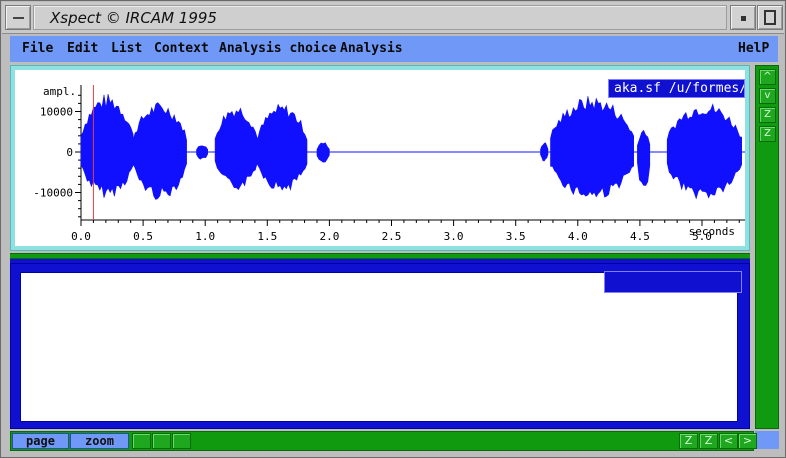  I want to click on x-tick-label: 4.5, so click(640, 236).